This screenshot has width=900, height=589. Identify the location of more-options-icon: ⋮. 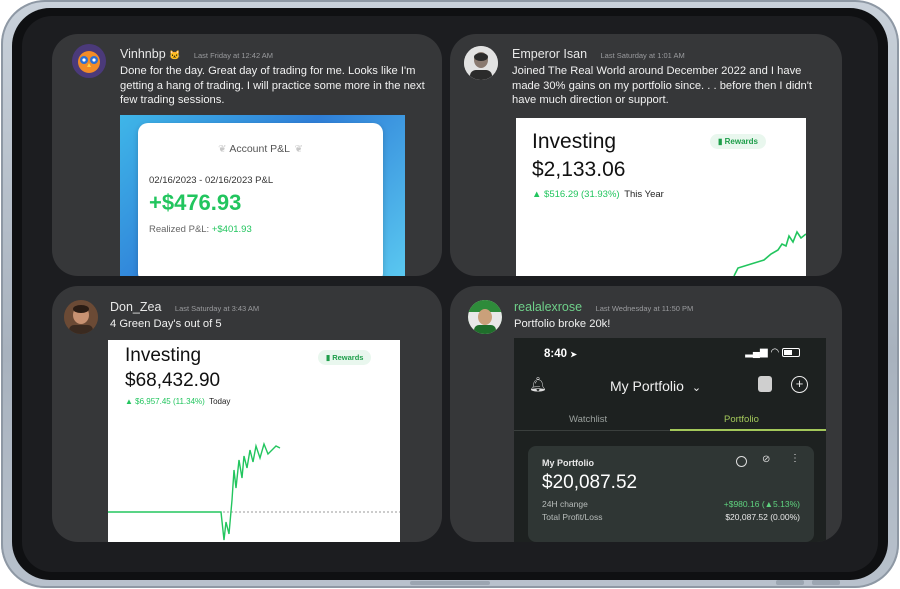
(795, 458).